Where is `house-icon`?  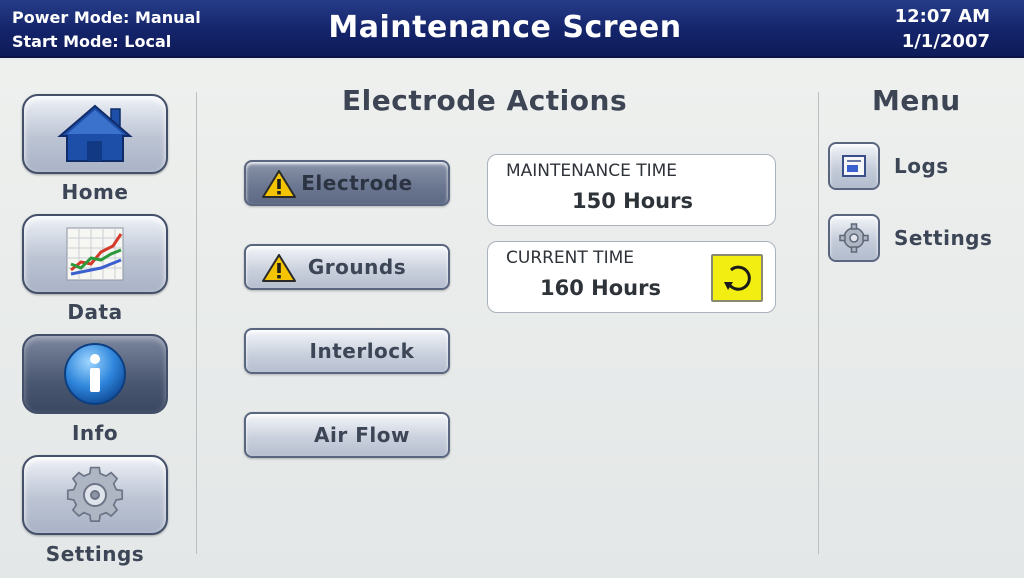
house-icon is located at coordinates (95, 133).